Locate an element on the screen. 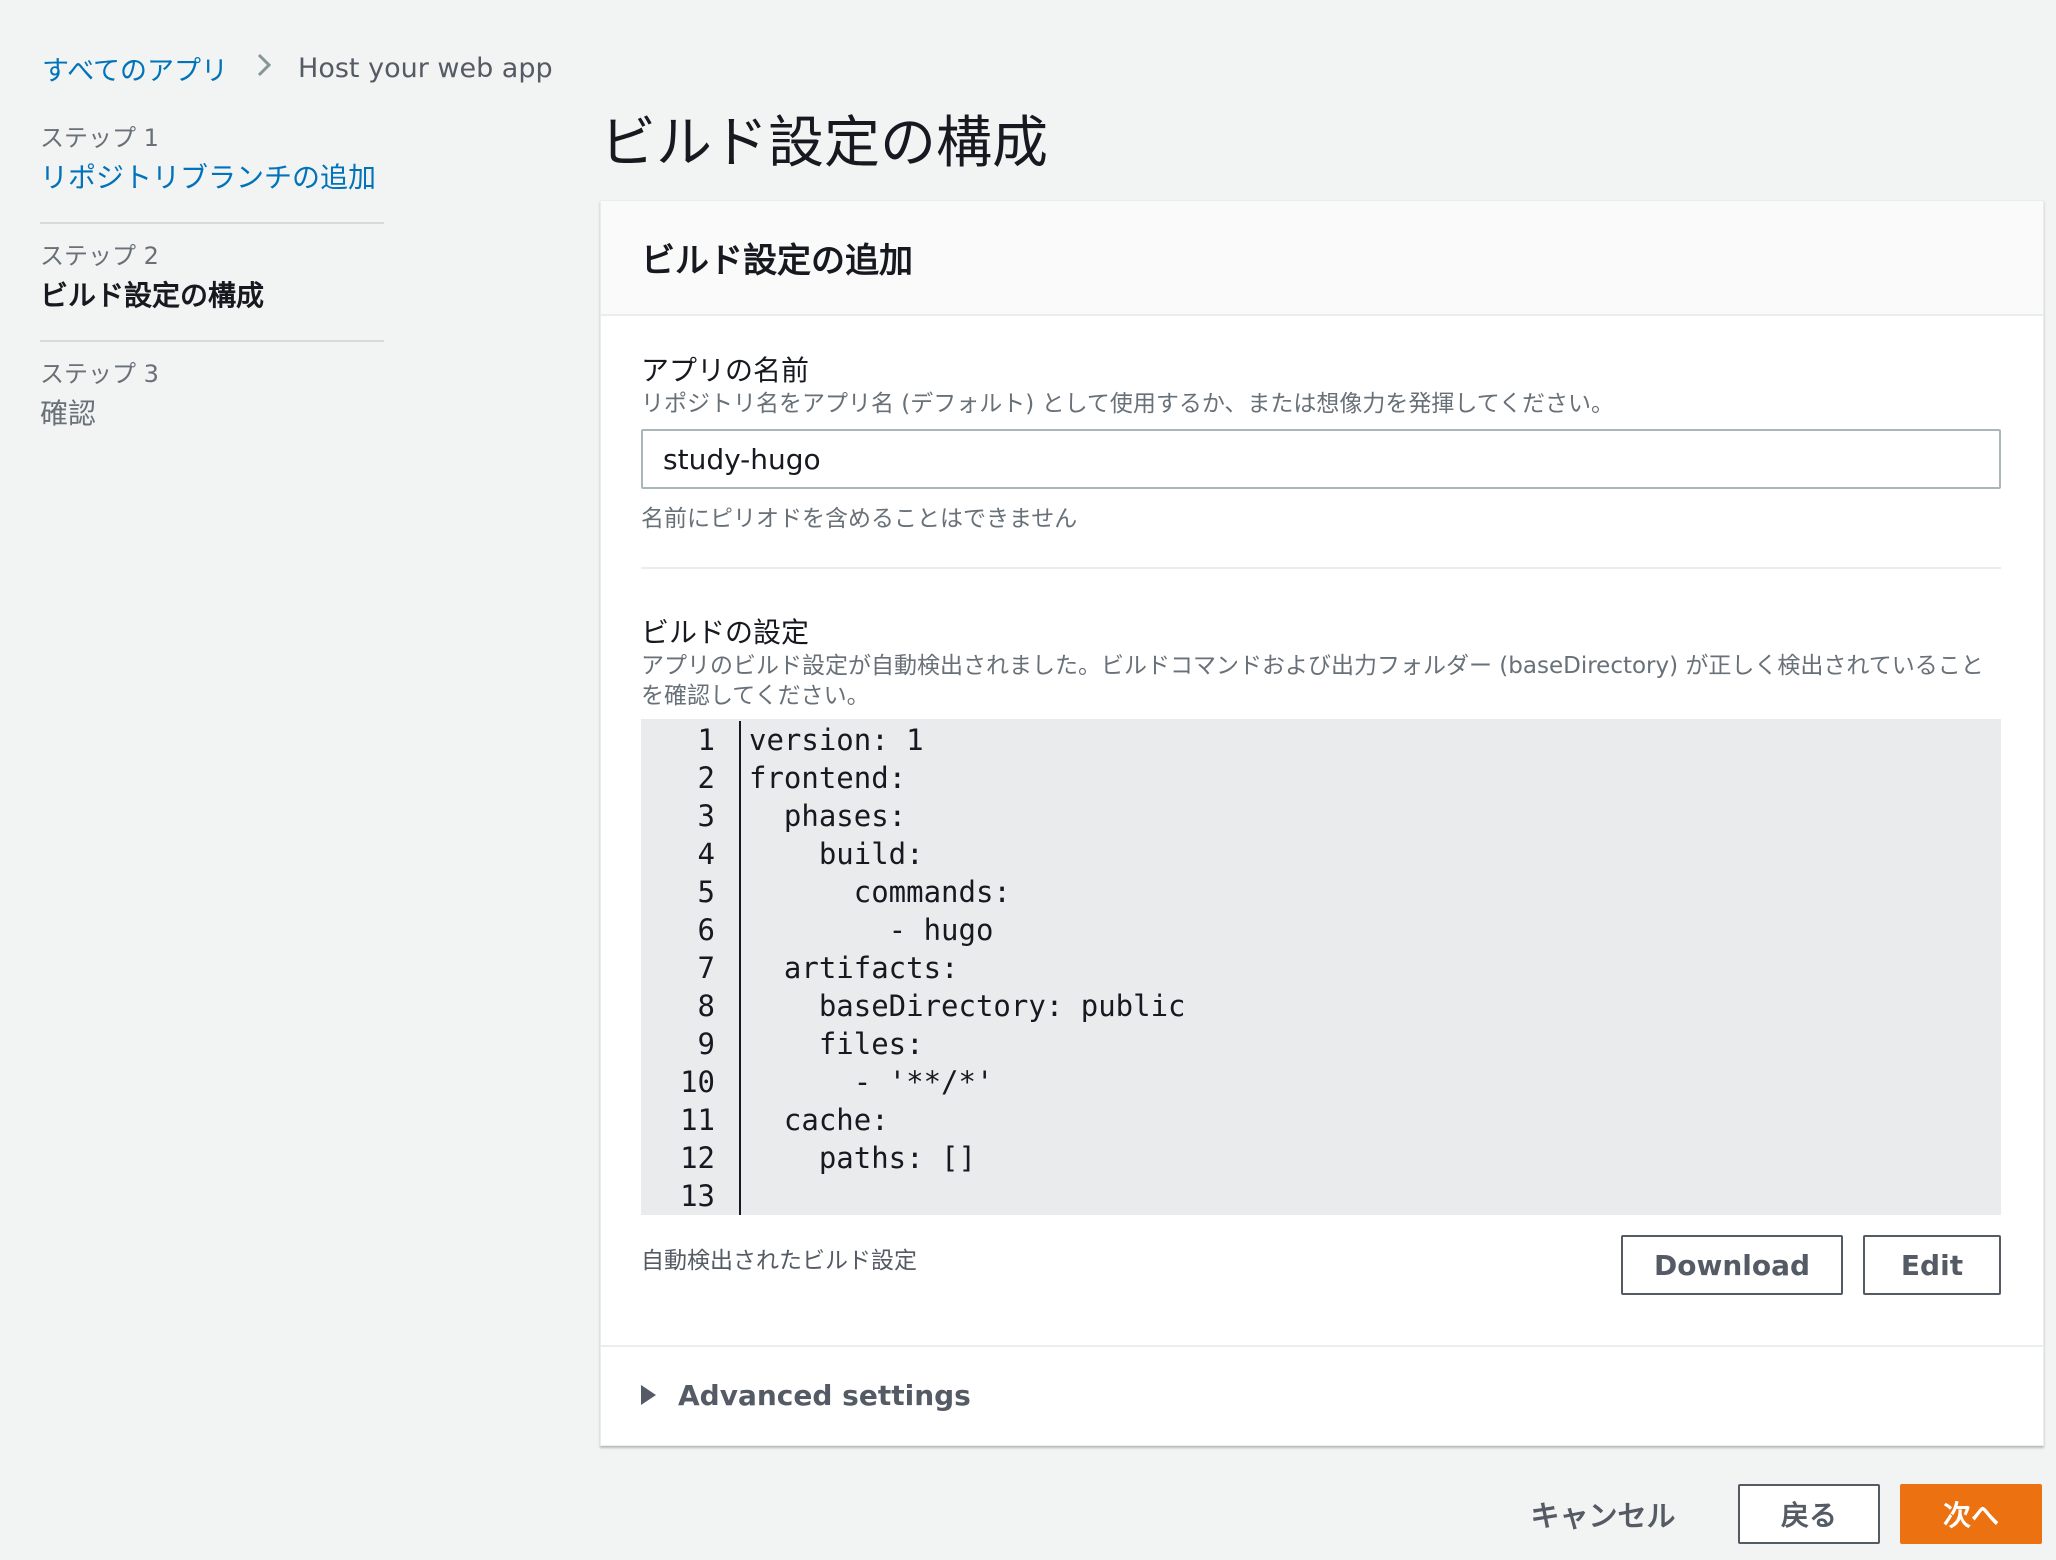 The image size is (2056, 1560). line-number: 6 is located at coordinates (706, 930).